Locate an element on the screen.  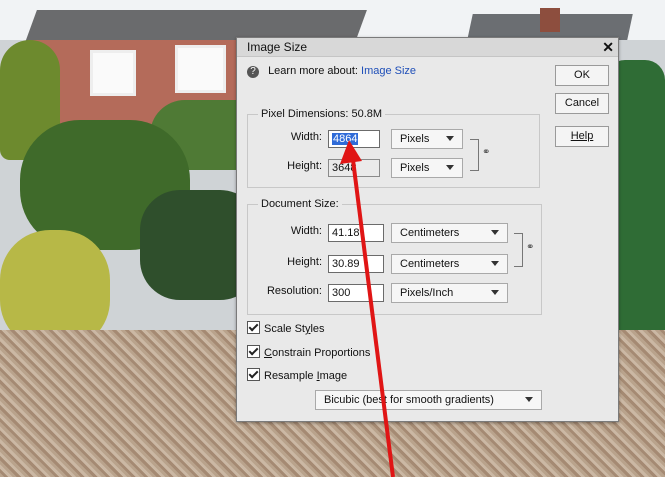
help-button-label: Help is located at coordinates (582, 136).